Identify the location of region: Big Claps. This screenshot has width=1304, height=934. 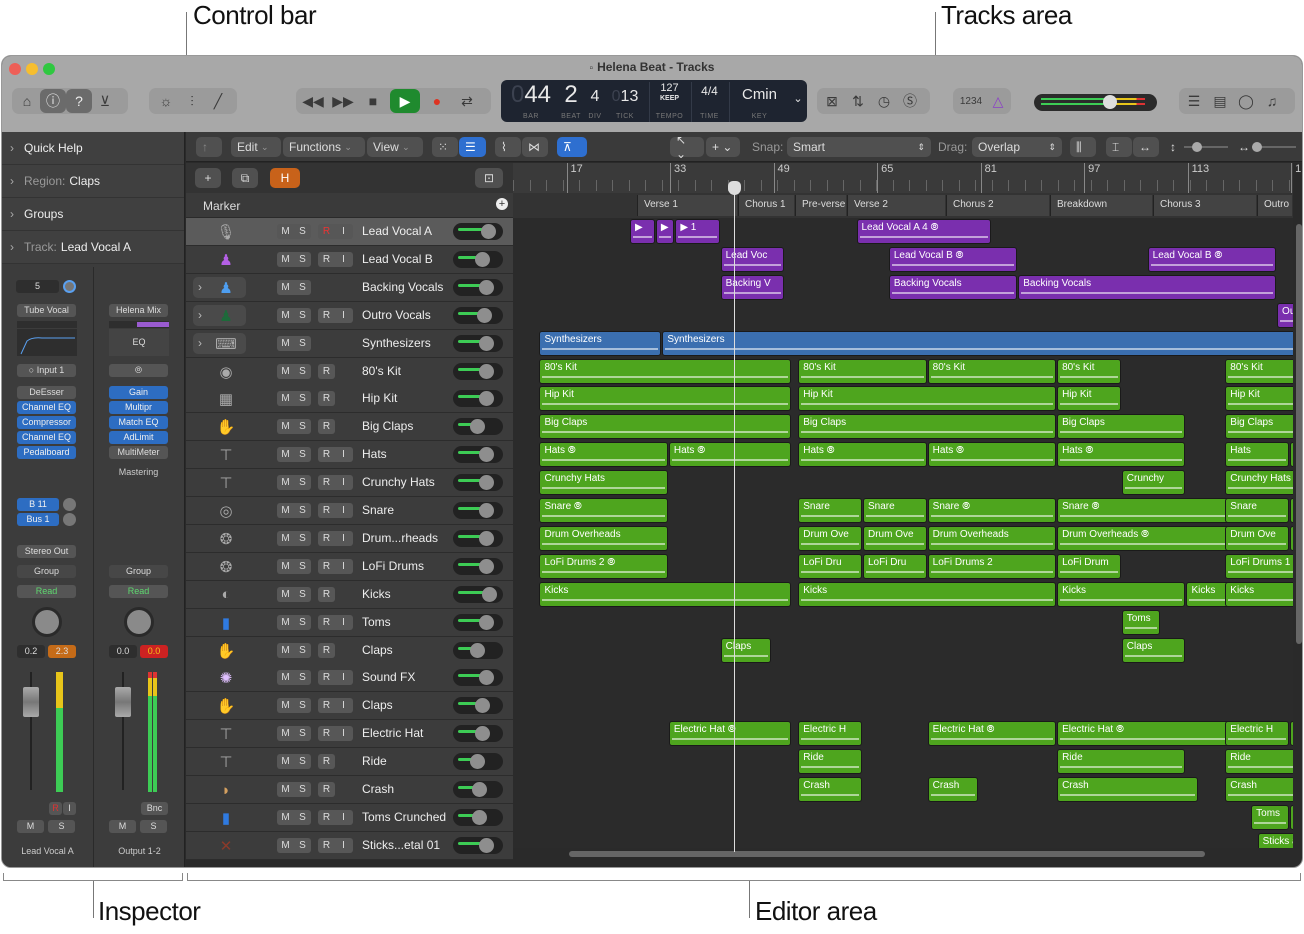
(1121, 427).